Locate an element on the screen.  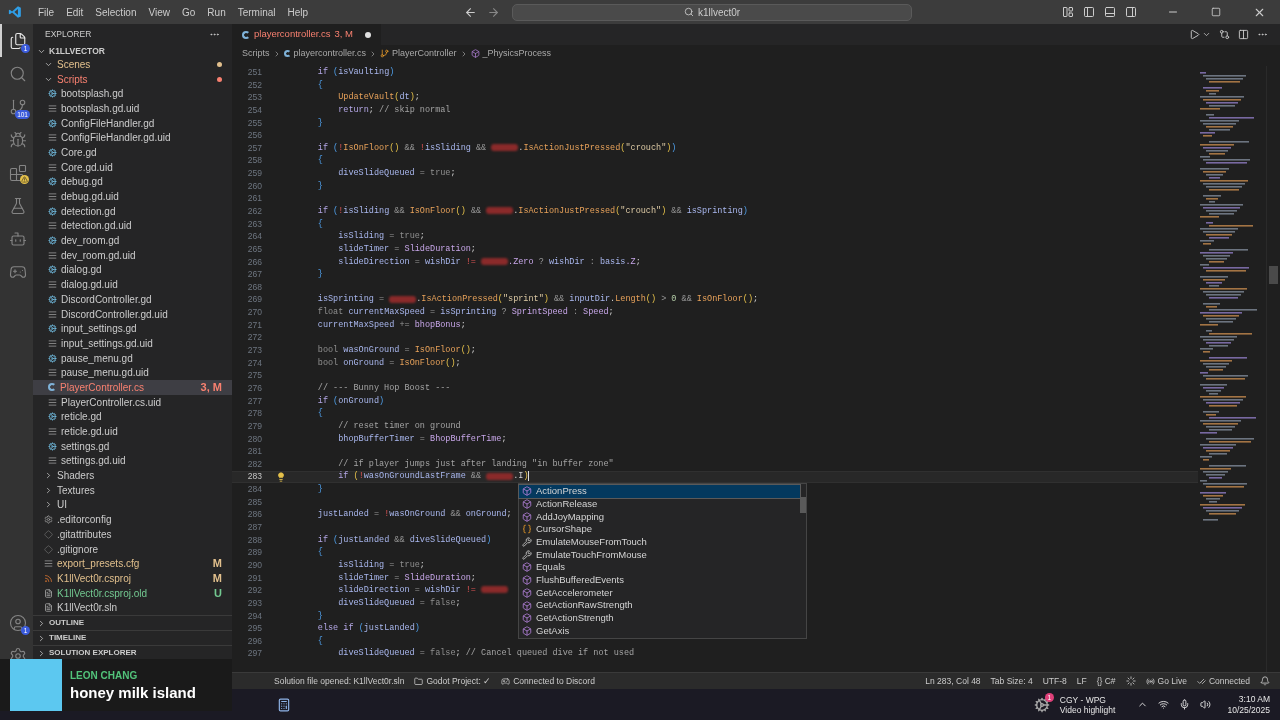
folder-header: K1LLVECTOR is located at coordinates (132, 51).